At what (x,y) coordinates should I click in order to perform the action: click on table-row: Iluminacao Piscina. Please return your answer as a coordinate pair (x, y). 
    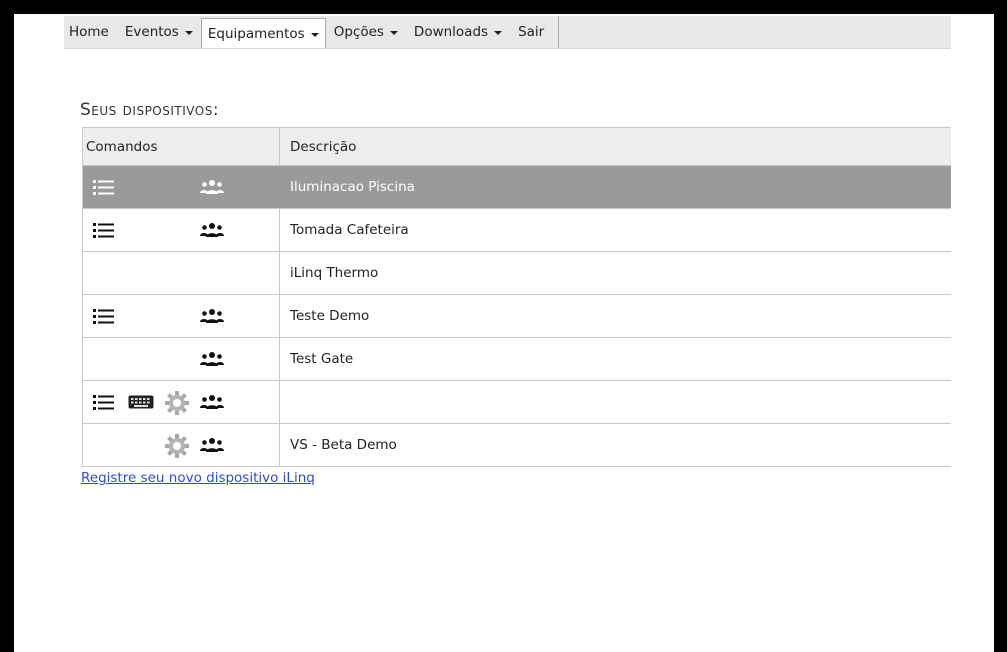
    Looking at the image, I should click on (516, 187).